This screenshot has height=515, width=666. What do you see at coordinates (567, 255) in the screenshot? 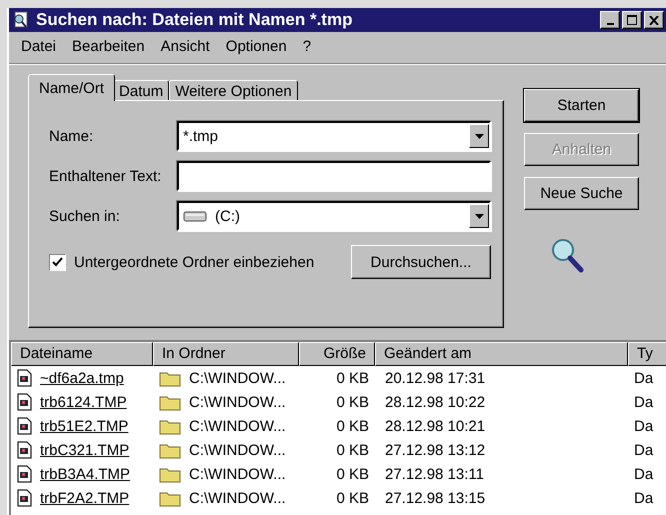
I see `magnifier-icon` at bounding box center [567, 255].